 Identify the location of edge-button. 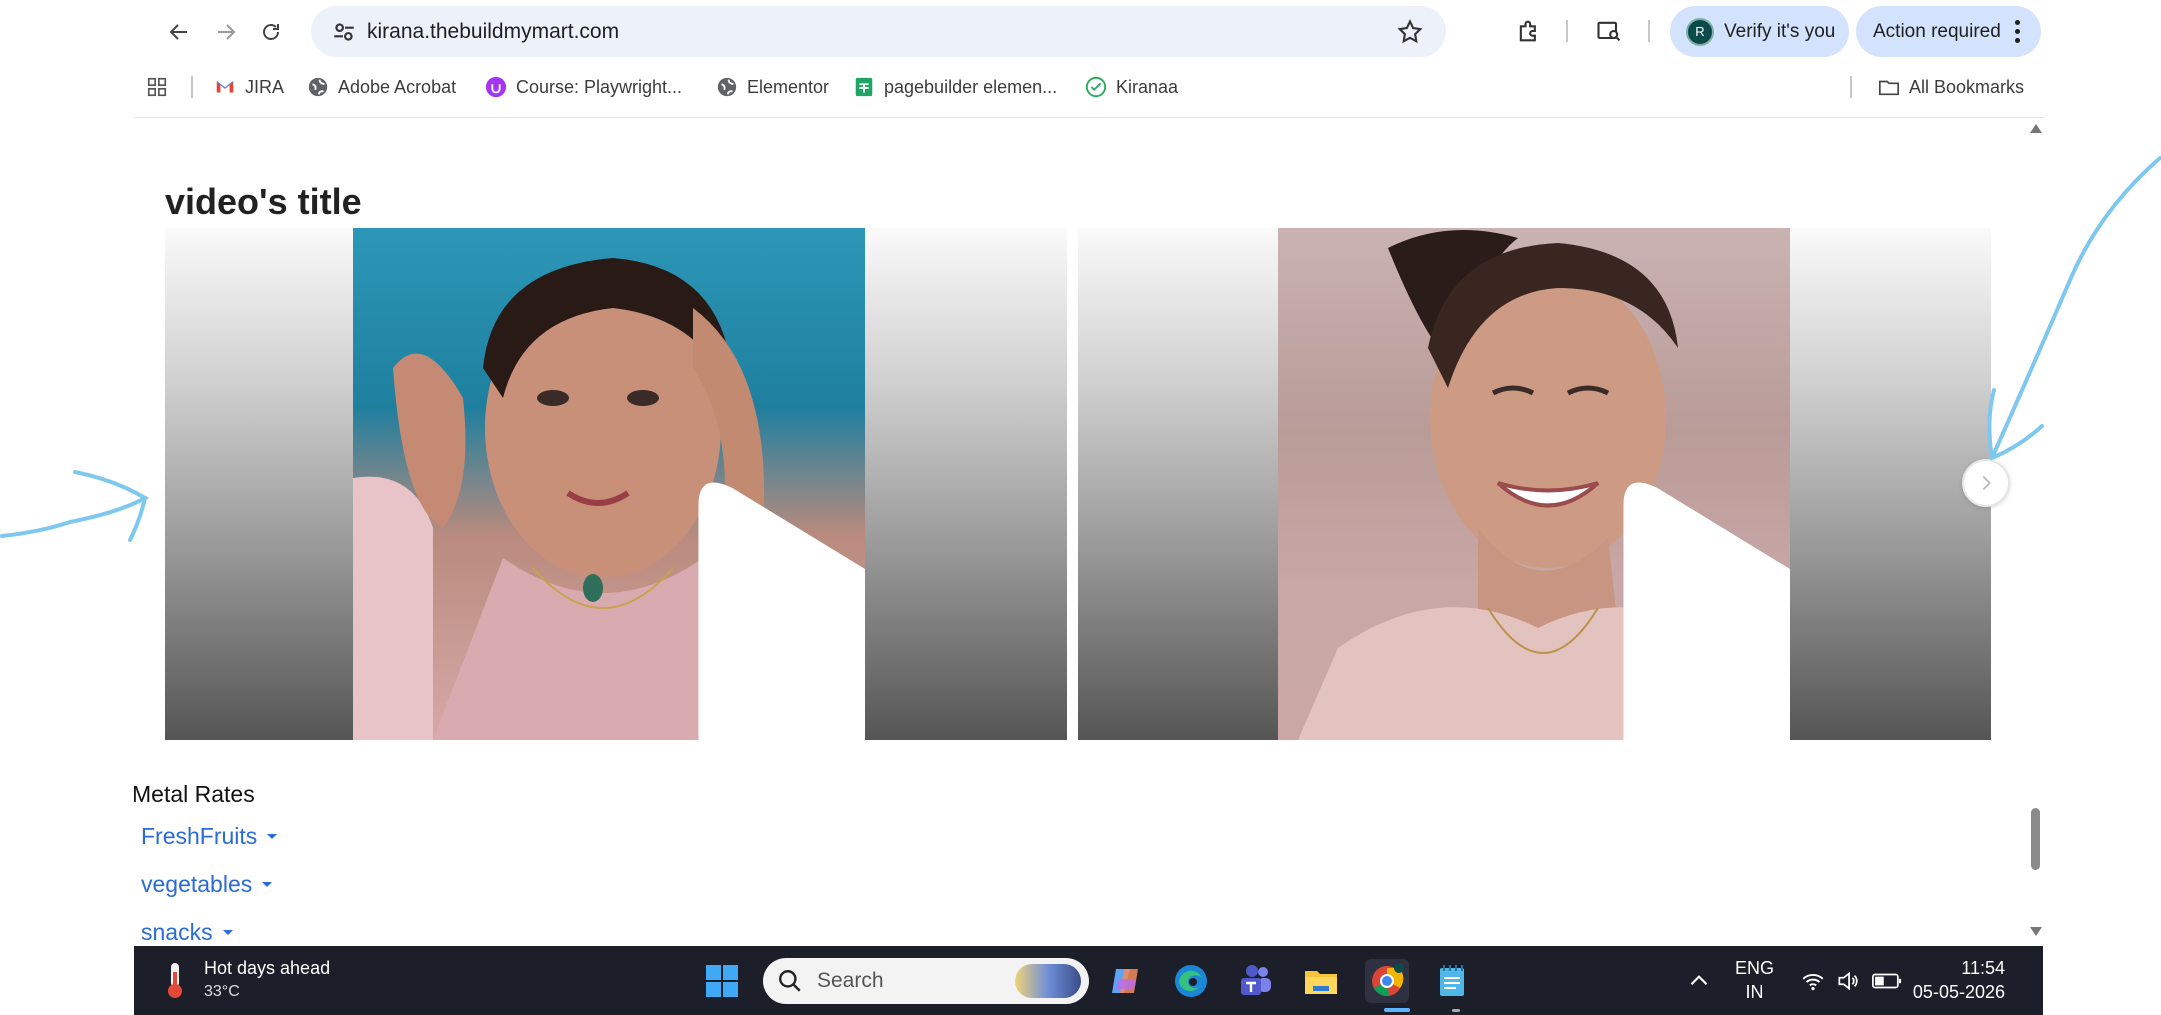
(1191, 981).